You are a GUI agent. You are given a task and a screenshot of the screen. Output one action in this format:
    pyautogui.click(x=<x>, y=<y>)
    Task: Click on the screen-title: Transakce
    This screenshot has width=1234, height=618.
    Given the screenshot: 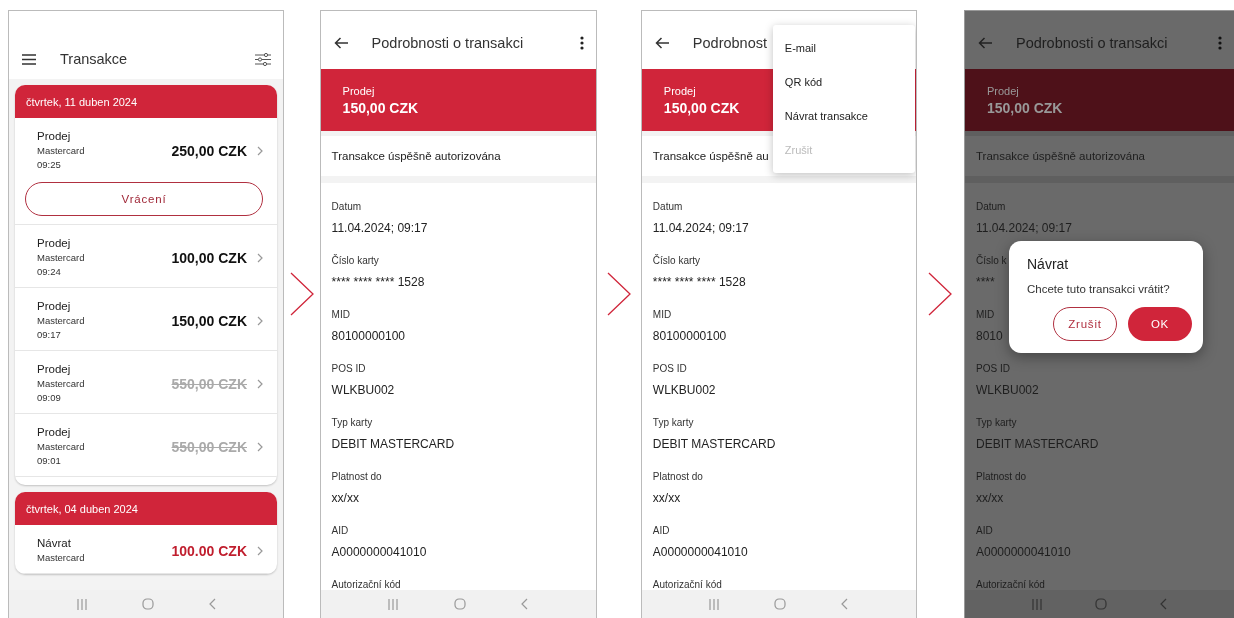 What is the action you would take?
    pyautogui.click(x=94, y=59)
    